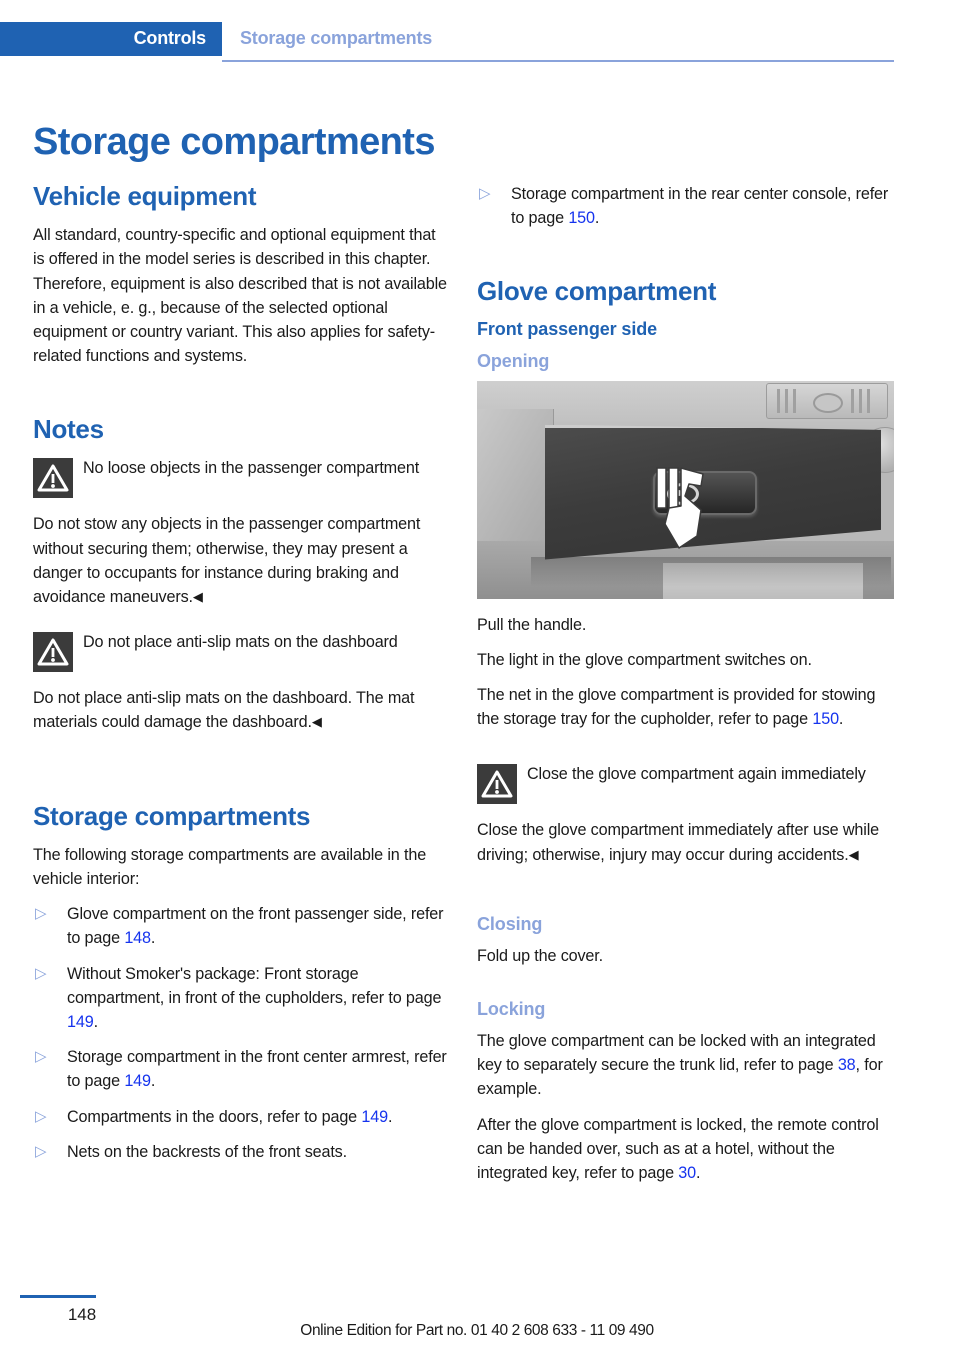 The height and width of the screenshot is (1354, 954). Describe the element at coordinates (170, 38) in the screenshot. I see `header-tab-label: Controls` at that location.